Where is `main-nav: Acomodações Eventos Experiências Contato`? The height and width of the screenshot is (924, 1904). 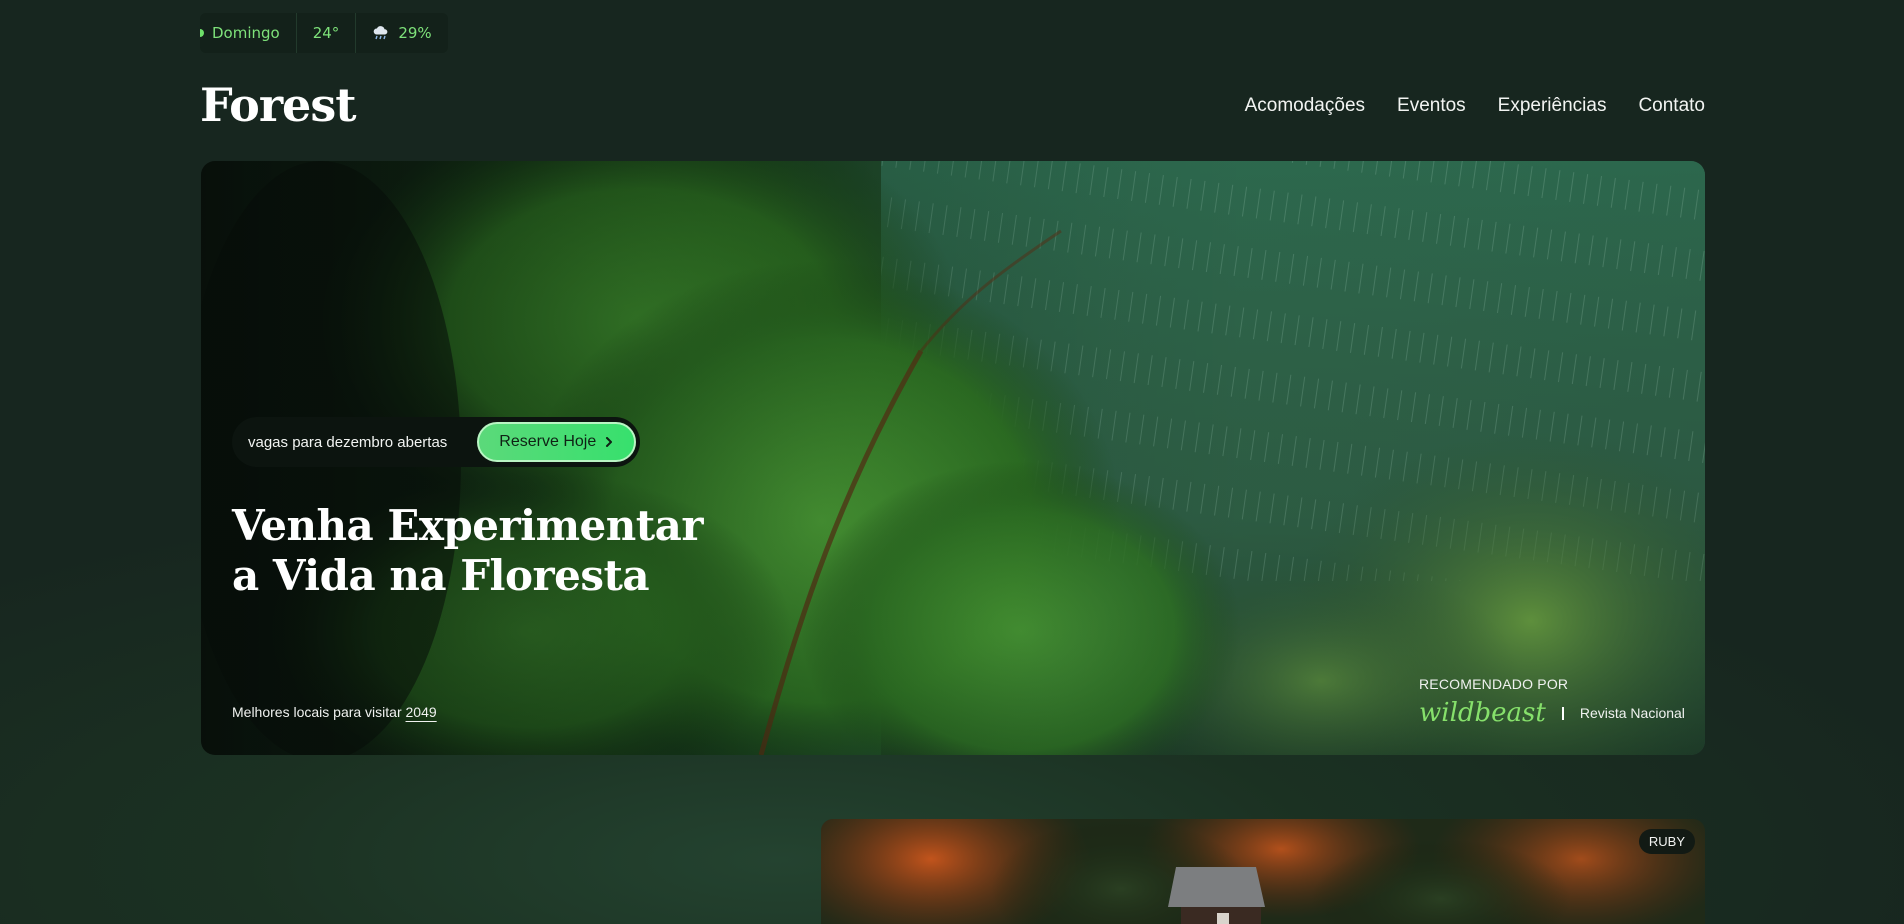 main-nav: Acomodações Eventos Experiências Contato is located at coordinates (1475, 106).